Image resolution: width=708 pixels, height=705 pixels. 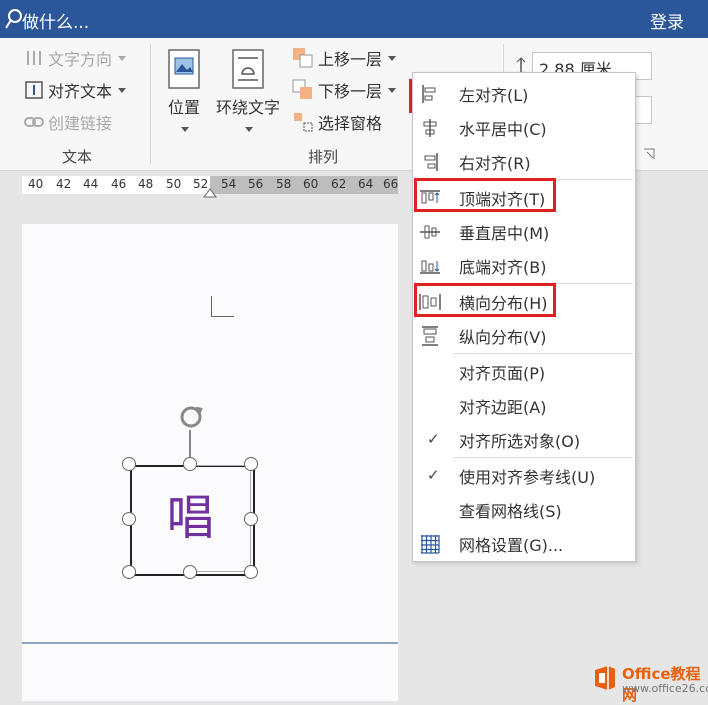 I want to click on page-bottom-rule, so click(x=210, y=643).